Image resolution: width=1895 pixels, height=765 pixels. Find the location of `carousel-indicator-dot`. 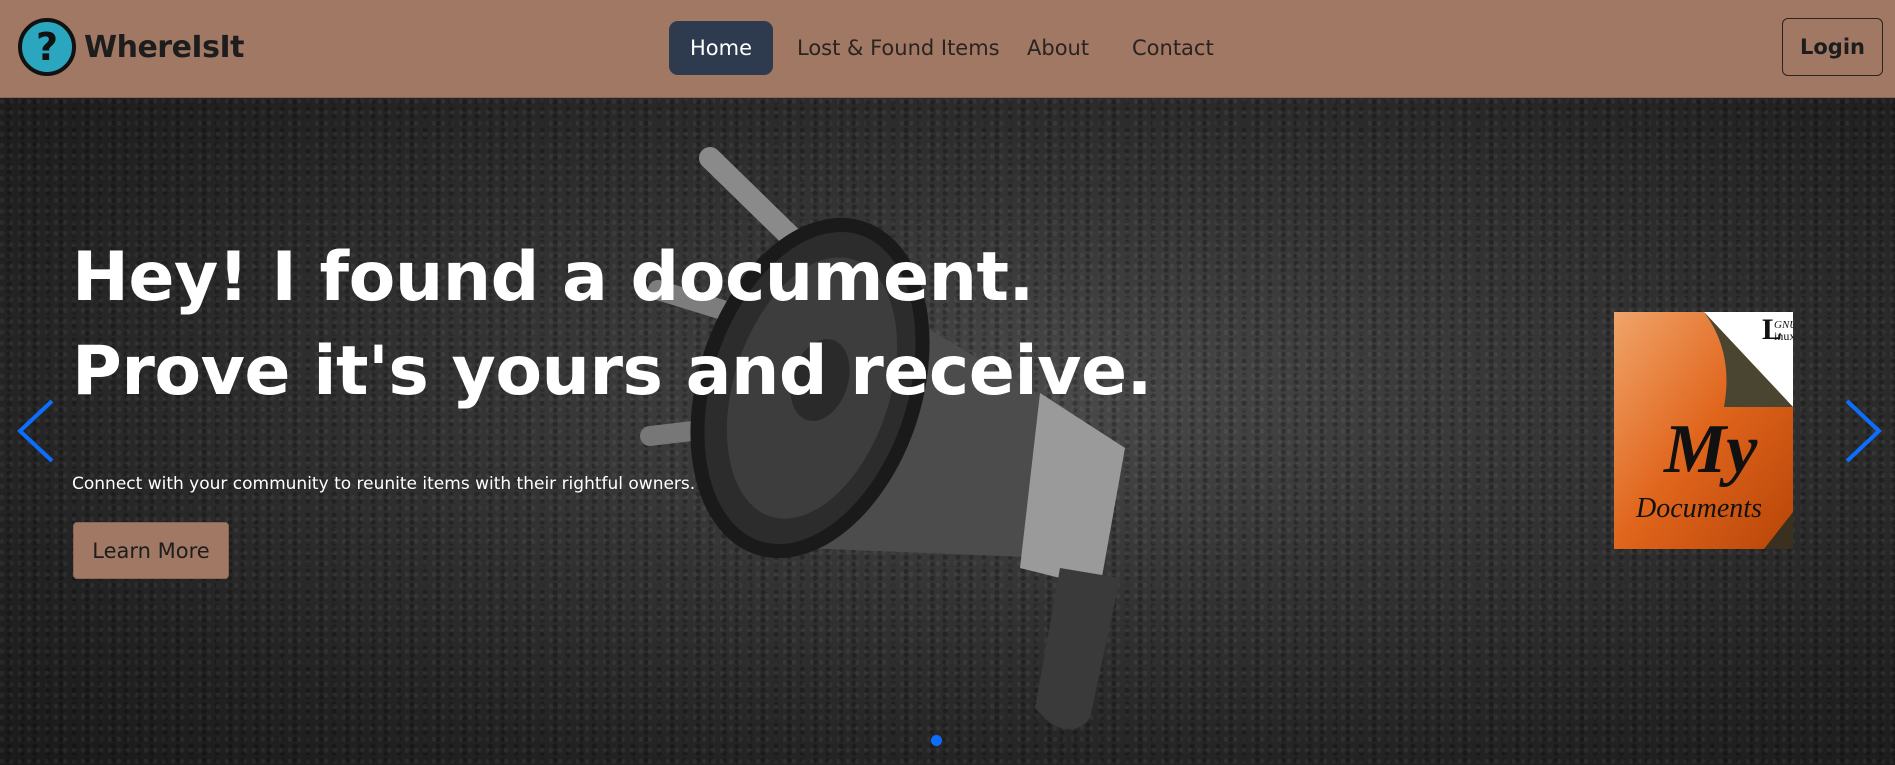

carousel-indicator-dot is located at coordinates (936, 740).